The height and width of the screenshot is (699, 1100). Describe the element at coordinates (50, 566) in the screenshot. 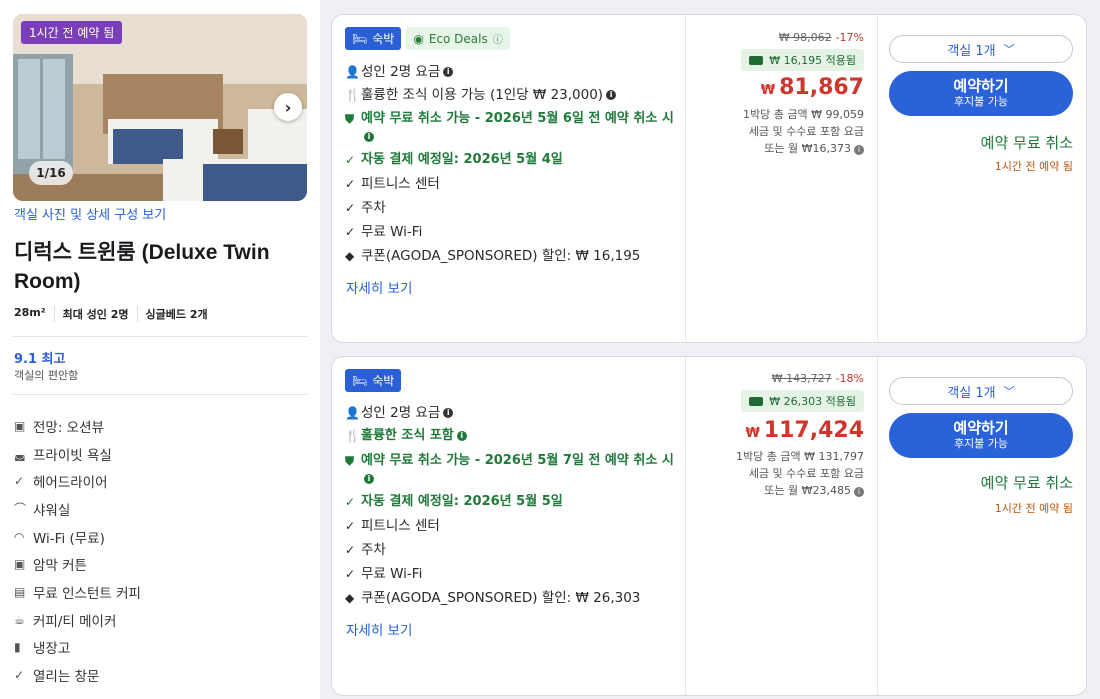

I see `amenity-item: ▣ 암막 커튼` at that location.